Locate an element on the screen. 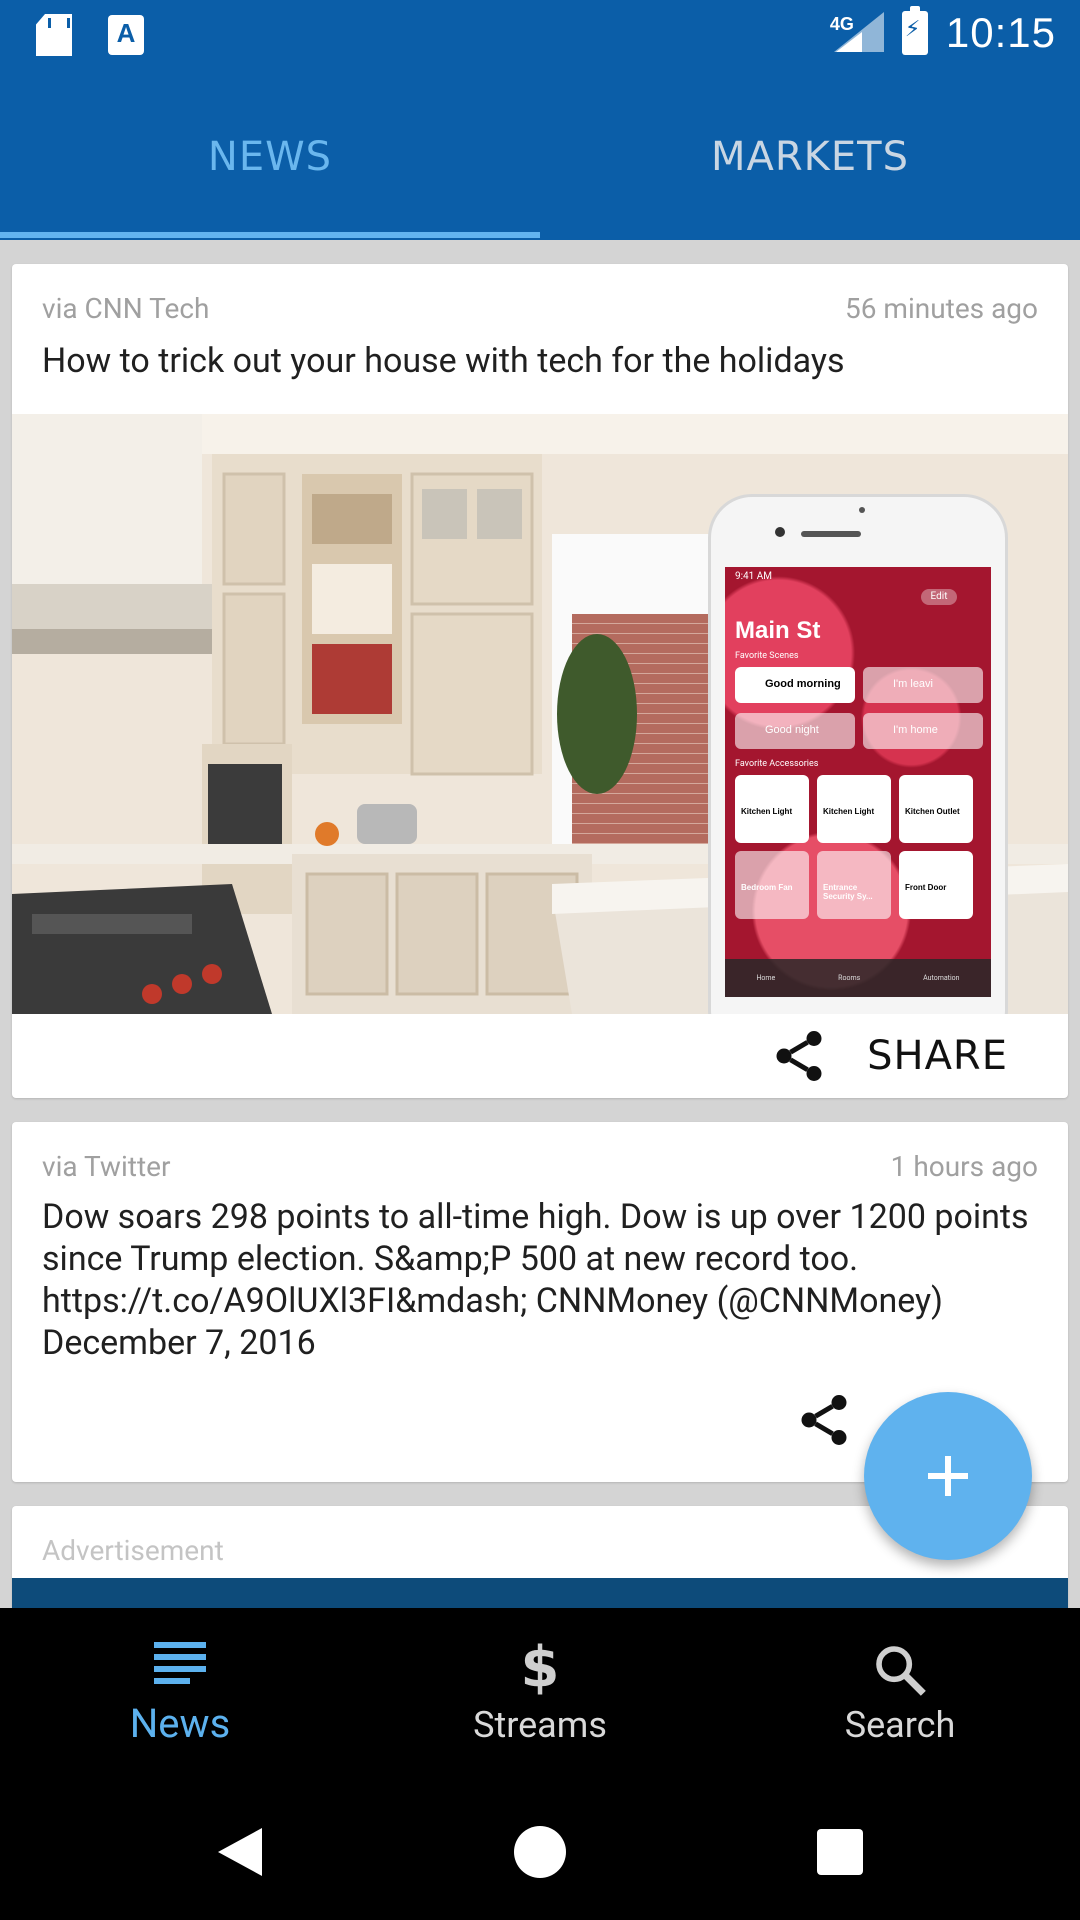  list-icon is located at coordinates (180, 1663).